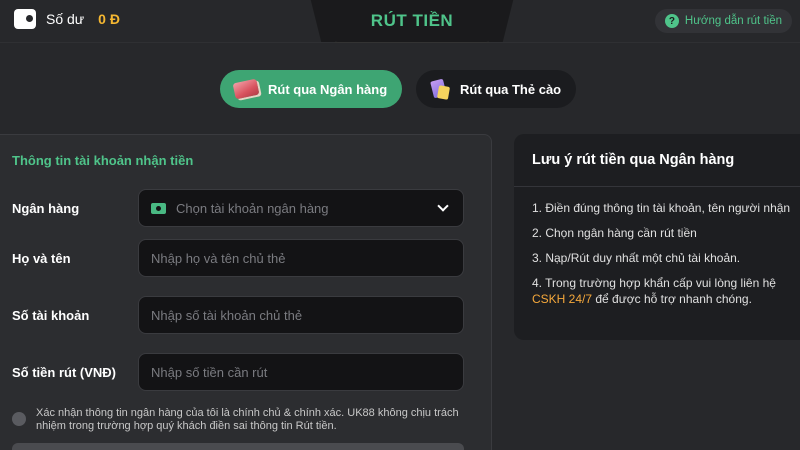 This screenshot has width=800, height=450. I want to click on amount-label: Số tiền rút (VNĐ), so click(64, 372).